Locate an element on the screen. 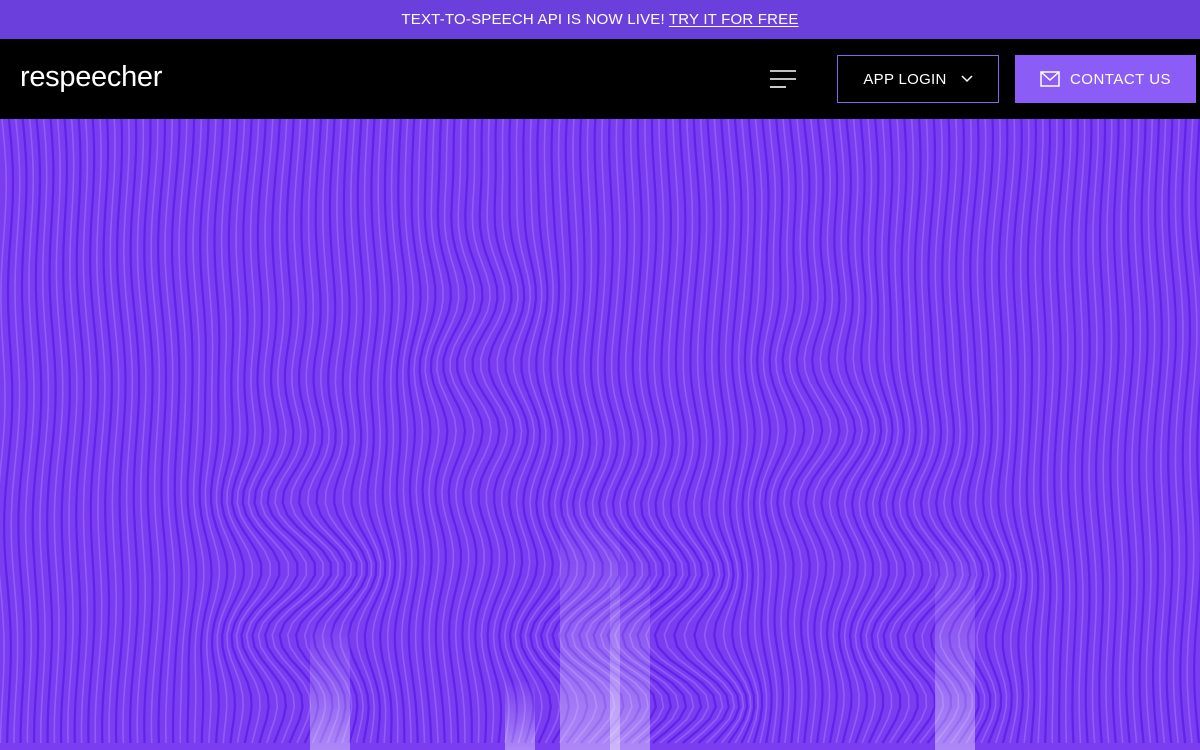  mail-icon is located at coordinates (1050, 79).